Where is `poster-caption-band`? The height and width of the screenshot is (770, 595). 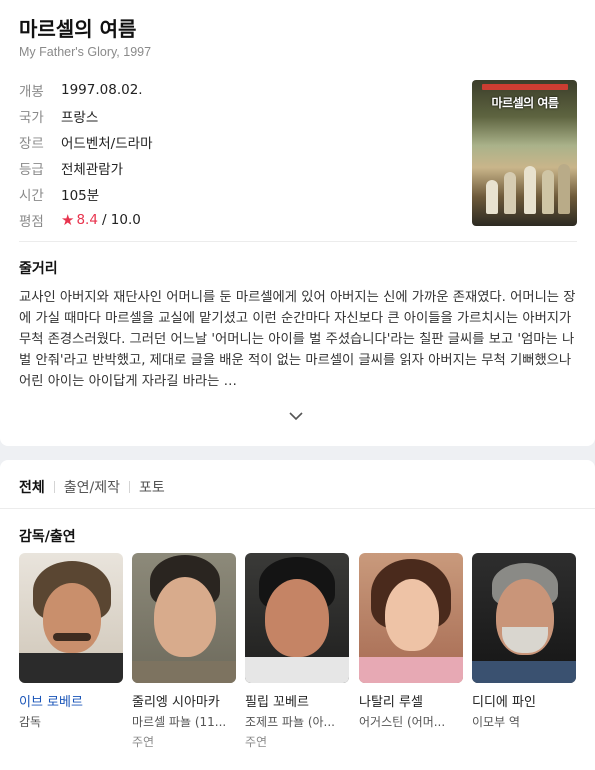
poster-caption-band is located at coordinates (525, 87).